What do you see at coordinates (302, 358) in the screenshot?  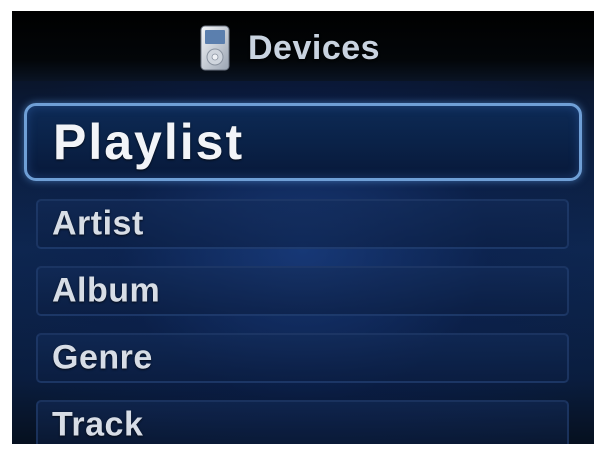 I see `menu-item-genre: Genre` at bounding box center [302, 358].